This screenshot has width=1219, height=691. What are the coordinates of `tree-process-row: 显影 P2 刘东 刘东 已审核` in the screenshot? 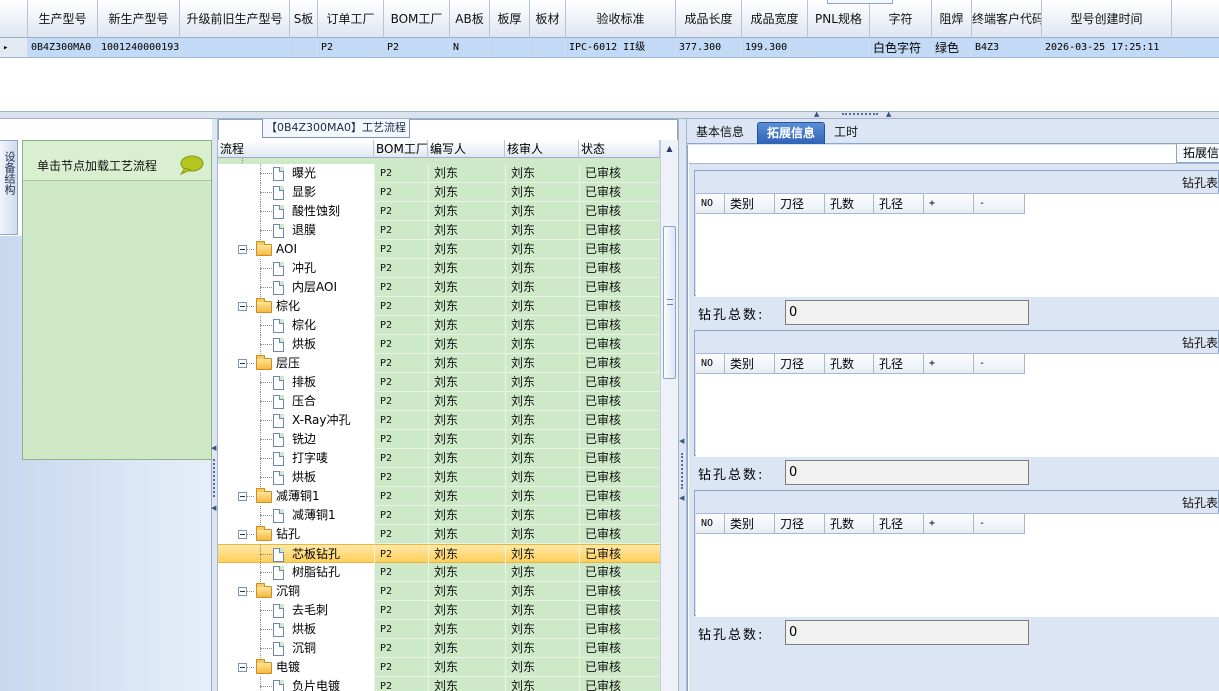 It's located at (439, 192).